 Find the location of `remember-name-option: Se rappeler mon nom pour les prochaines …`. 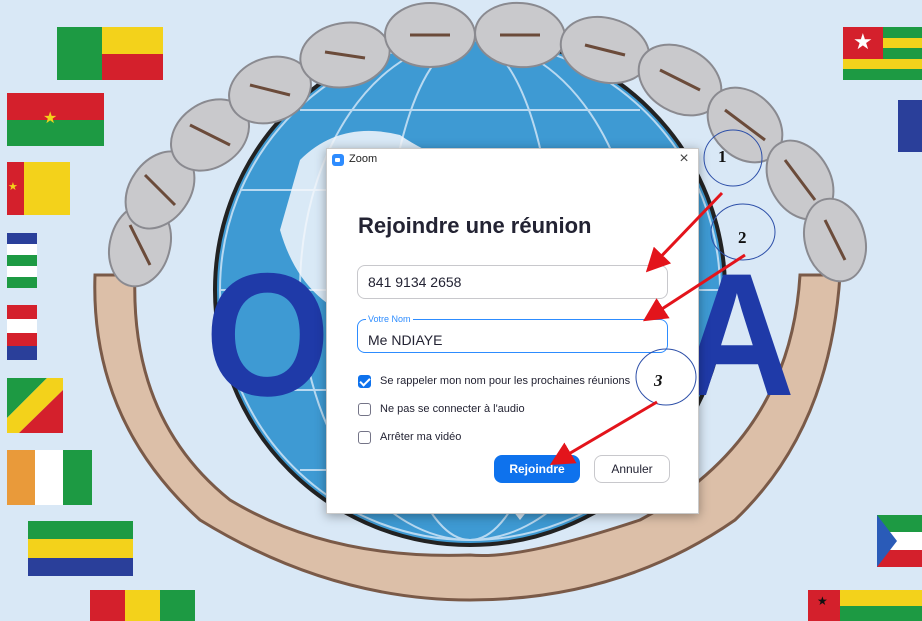

remember-name-option: Se rappeler mon nom pour les prochaines … is located at coordinates (494, 381).